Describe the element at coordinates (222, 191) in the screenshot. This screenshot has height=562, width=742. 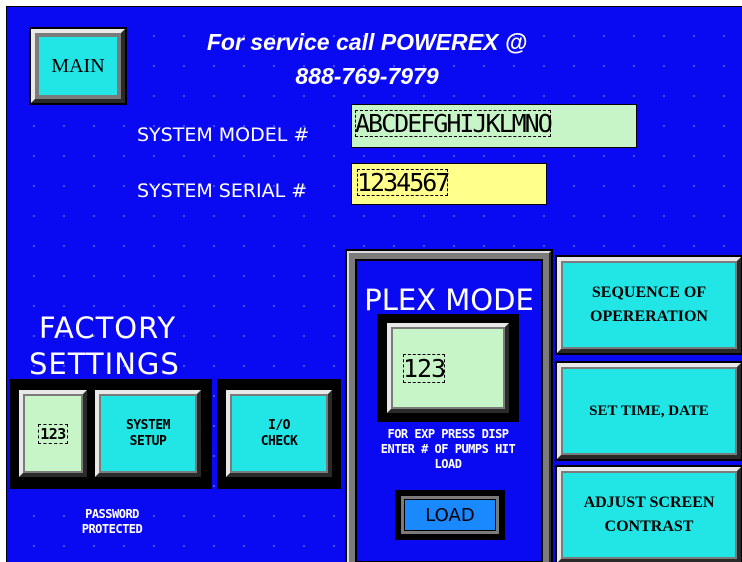
I see `system-serial-label: SYSTEM SERIAL #` at that location.